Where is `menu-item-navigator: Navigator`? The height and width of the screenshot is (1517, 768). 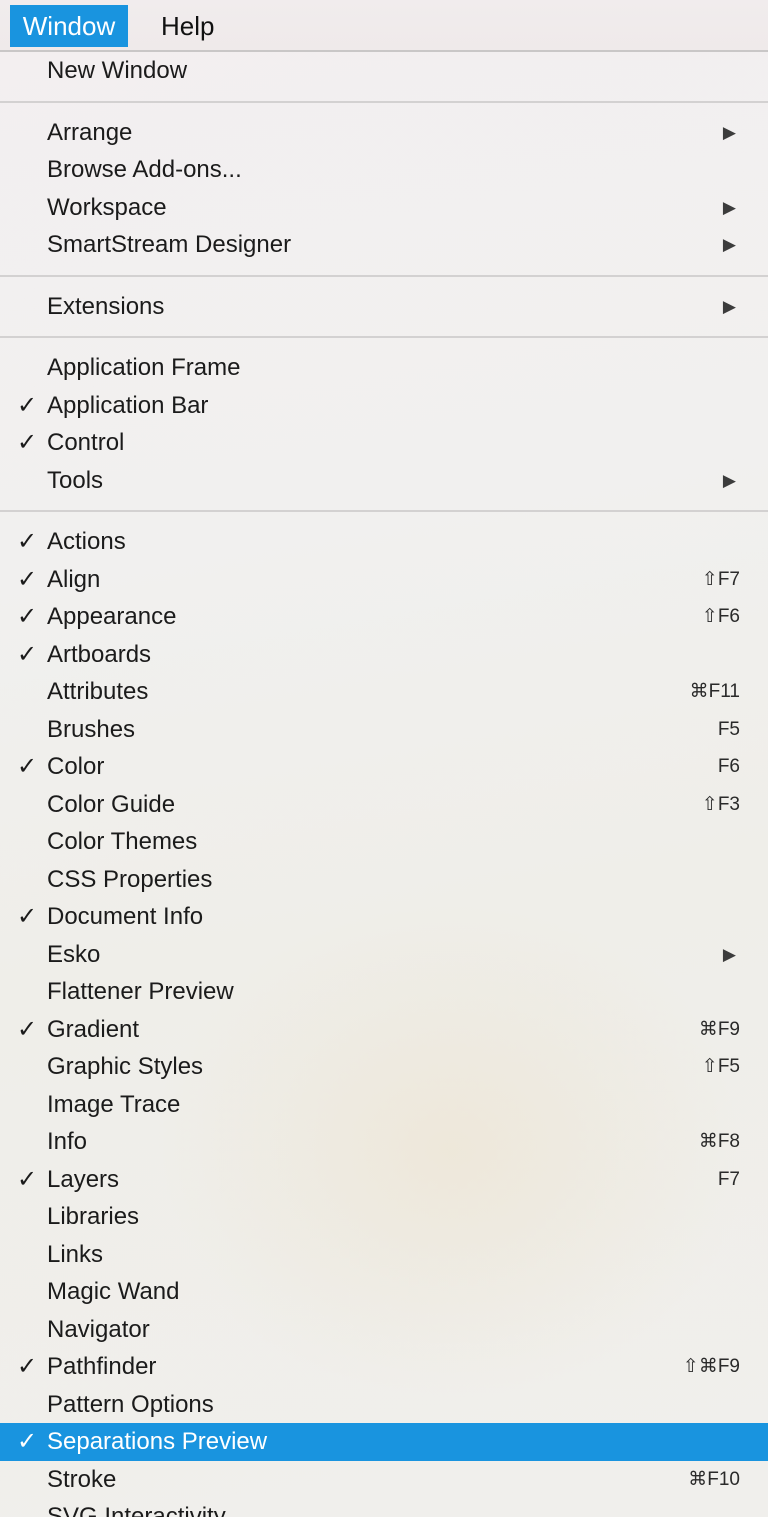 menu-item-navigator: Navigator is located at coordinates (384, 1330).